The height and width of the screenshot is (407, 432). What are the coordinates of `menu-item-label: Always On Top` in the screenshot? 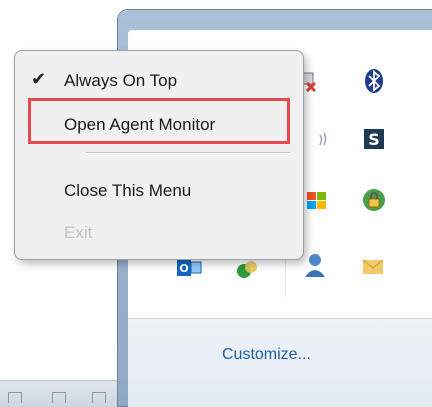 It's located at (121, 80).